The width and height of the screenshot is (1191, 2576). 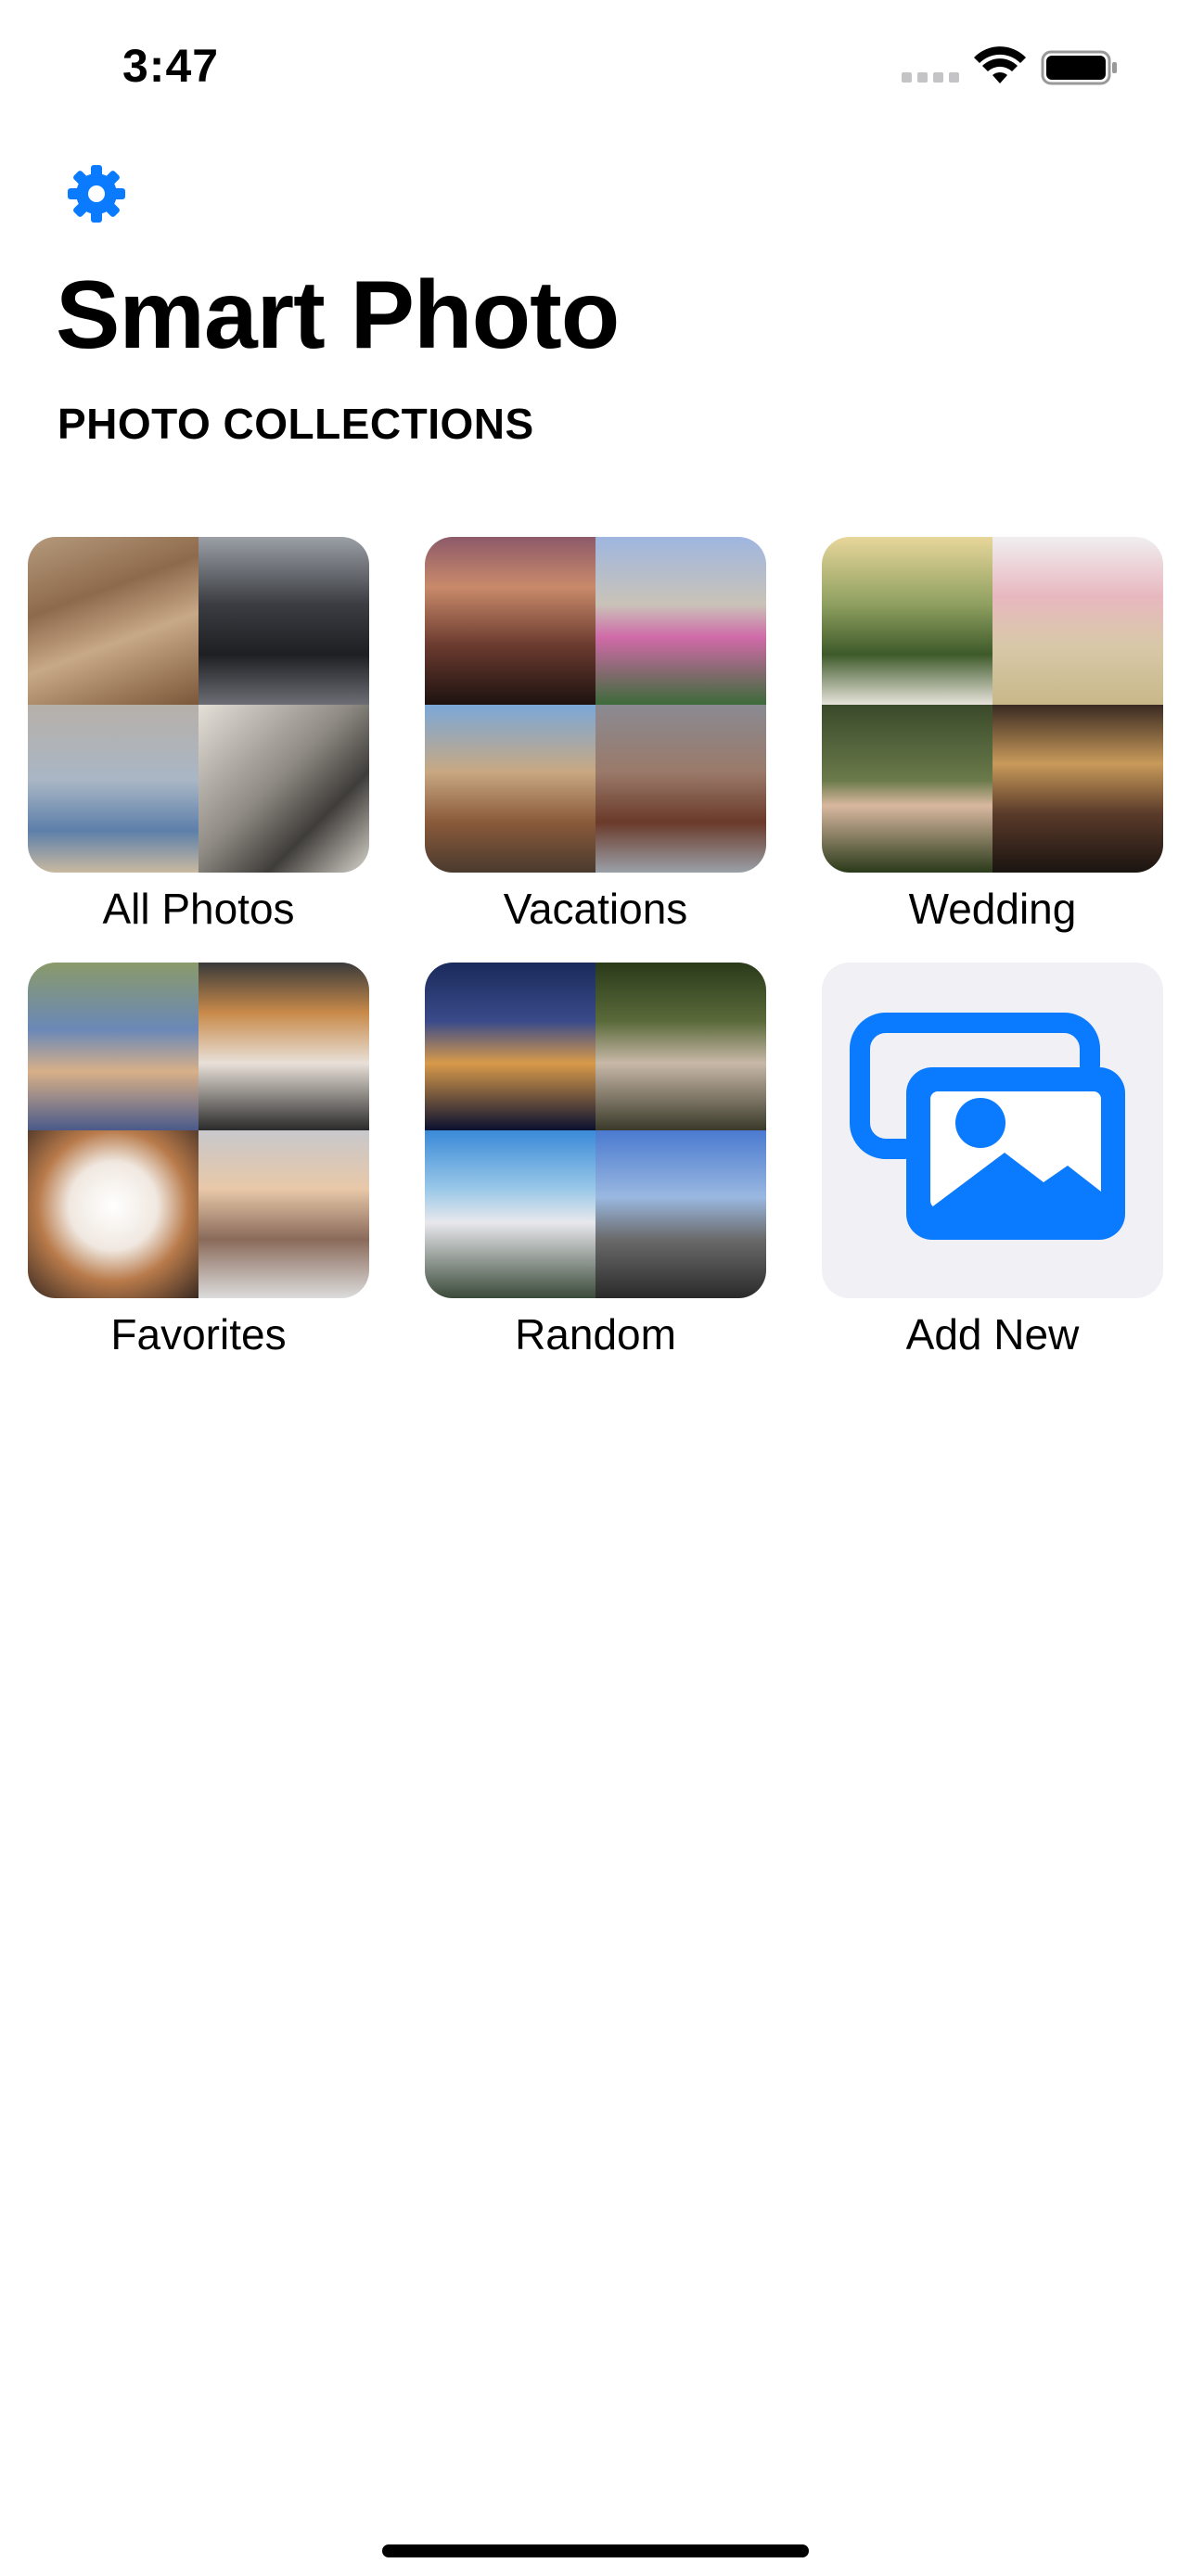 I want to click on collection-vacations: Vacations, so click(x=595, y=735).